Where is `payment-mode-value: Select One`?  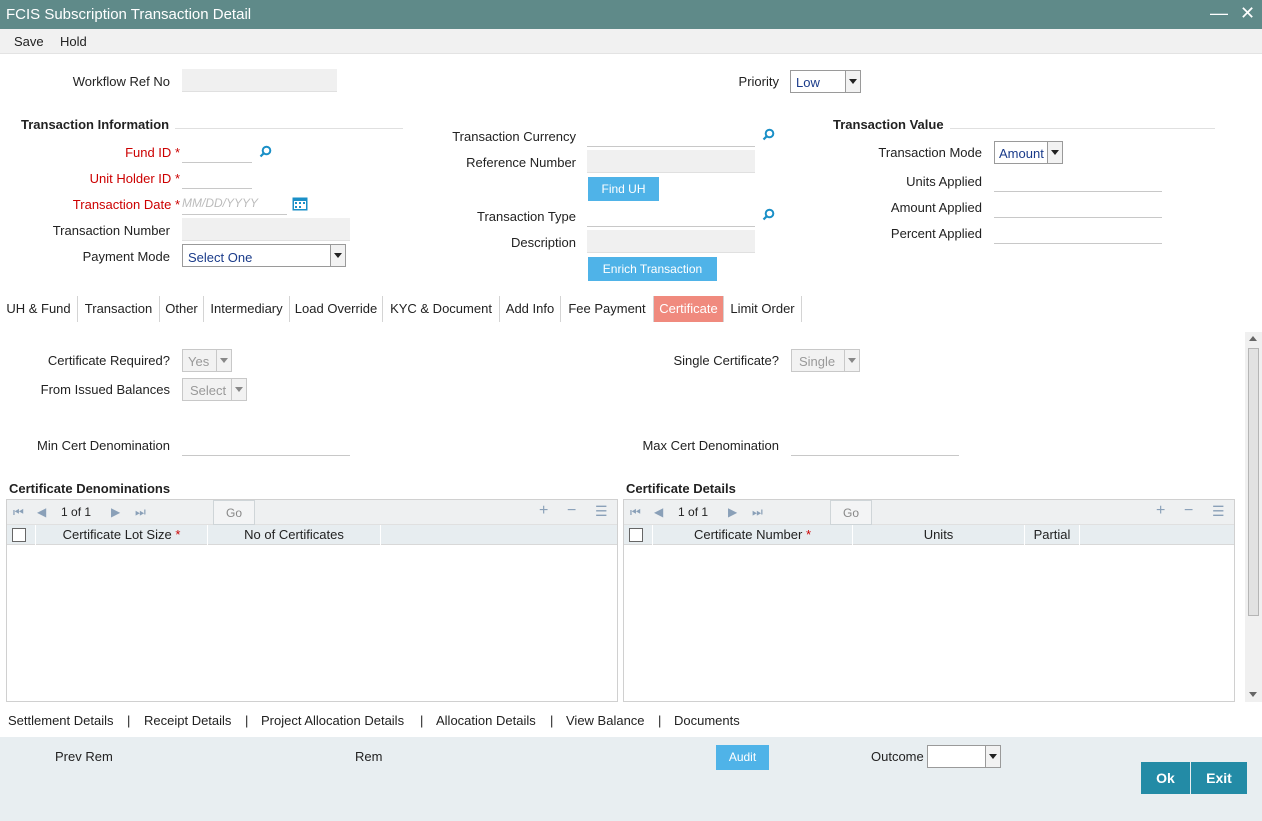 payment-mode-value: Select One is located at coordinates (220, 257).